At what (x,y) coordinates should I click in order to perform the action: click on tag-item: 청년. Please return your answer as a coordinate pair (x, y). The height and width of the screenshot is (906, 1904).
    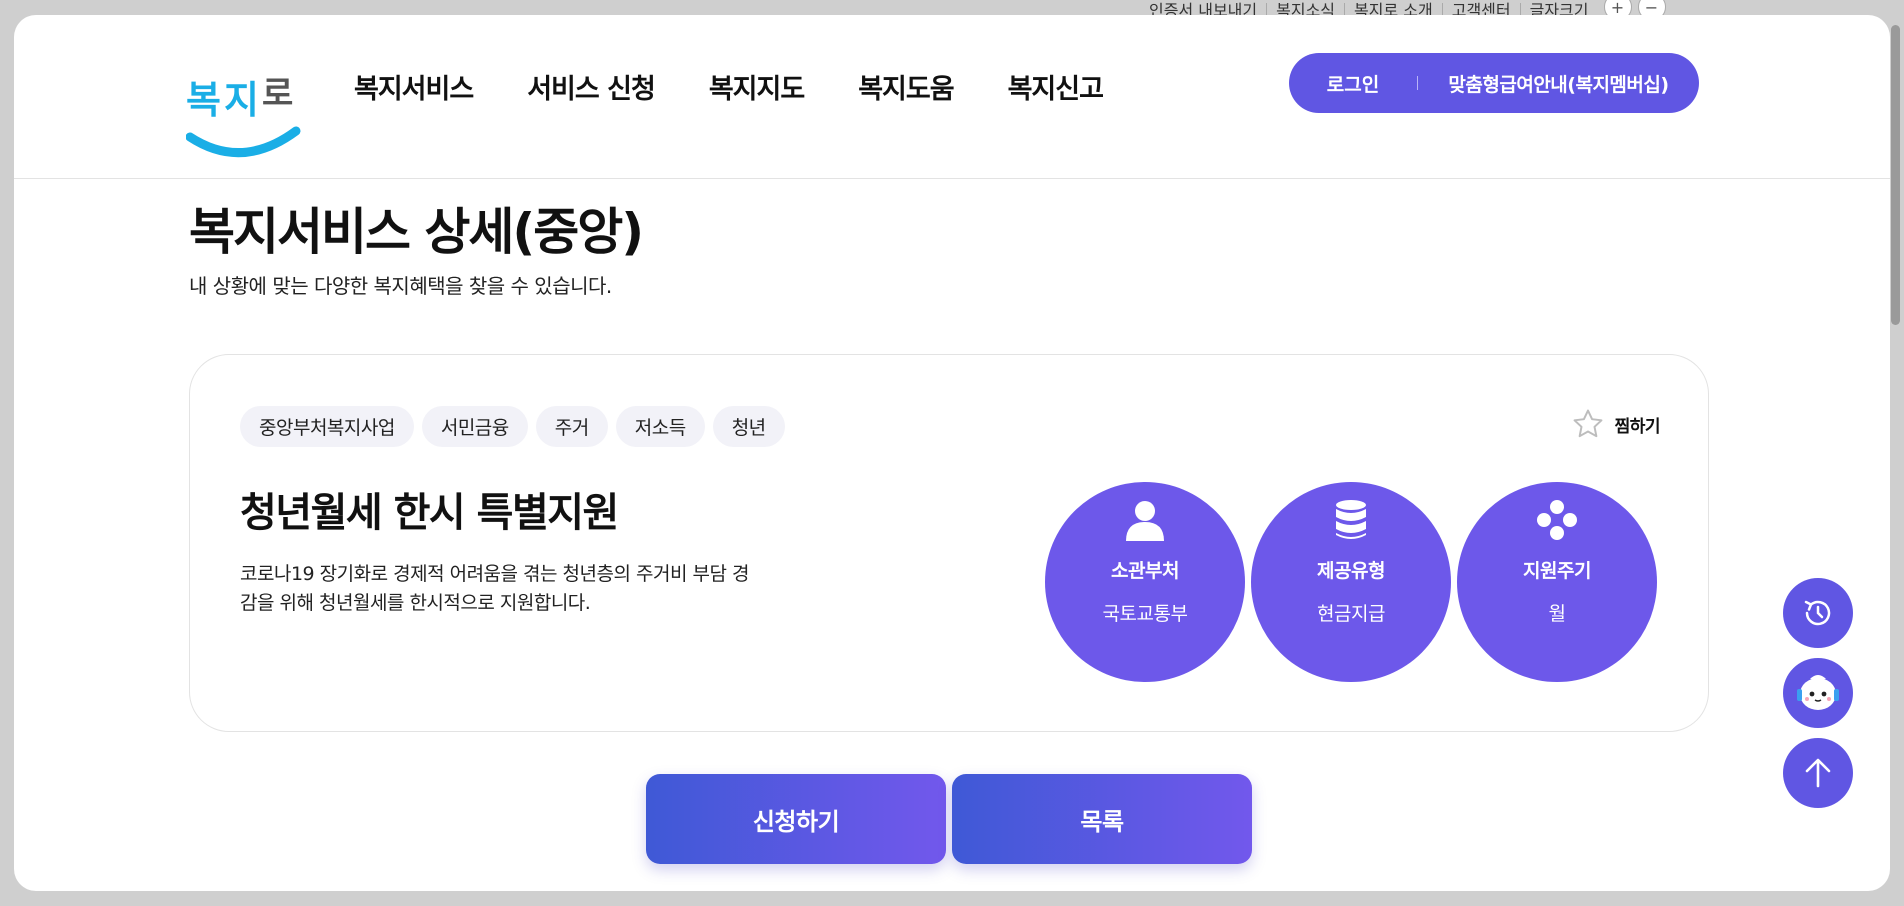
    Looking at the image, I should click on (748, 426).